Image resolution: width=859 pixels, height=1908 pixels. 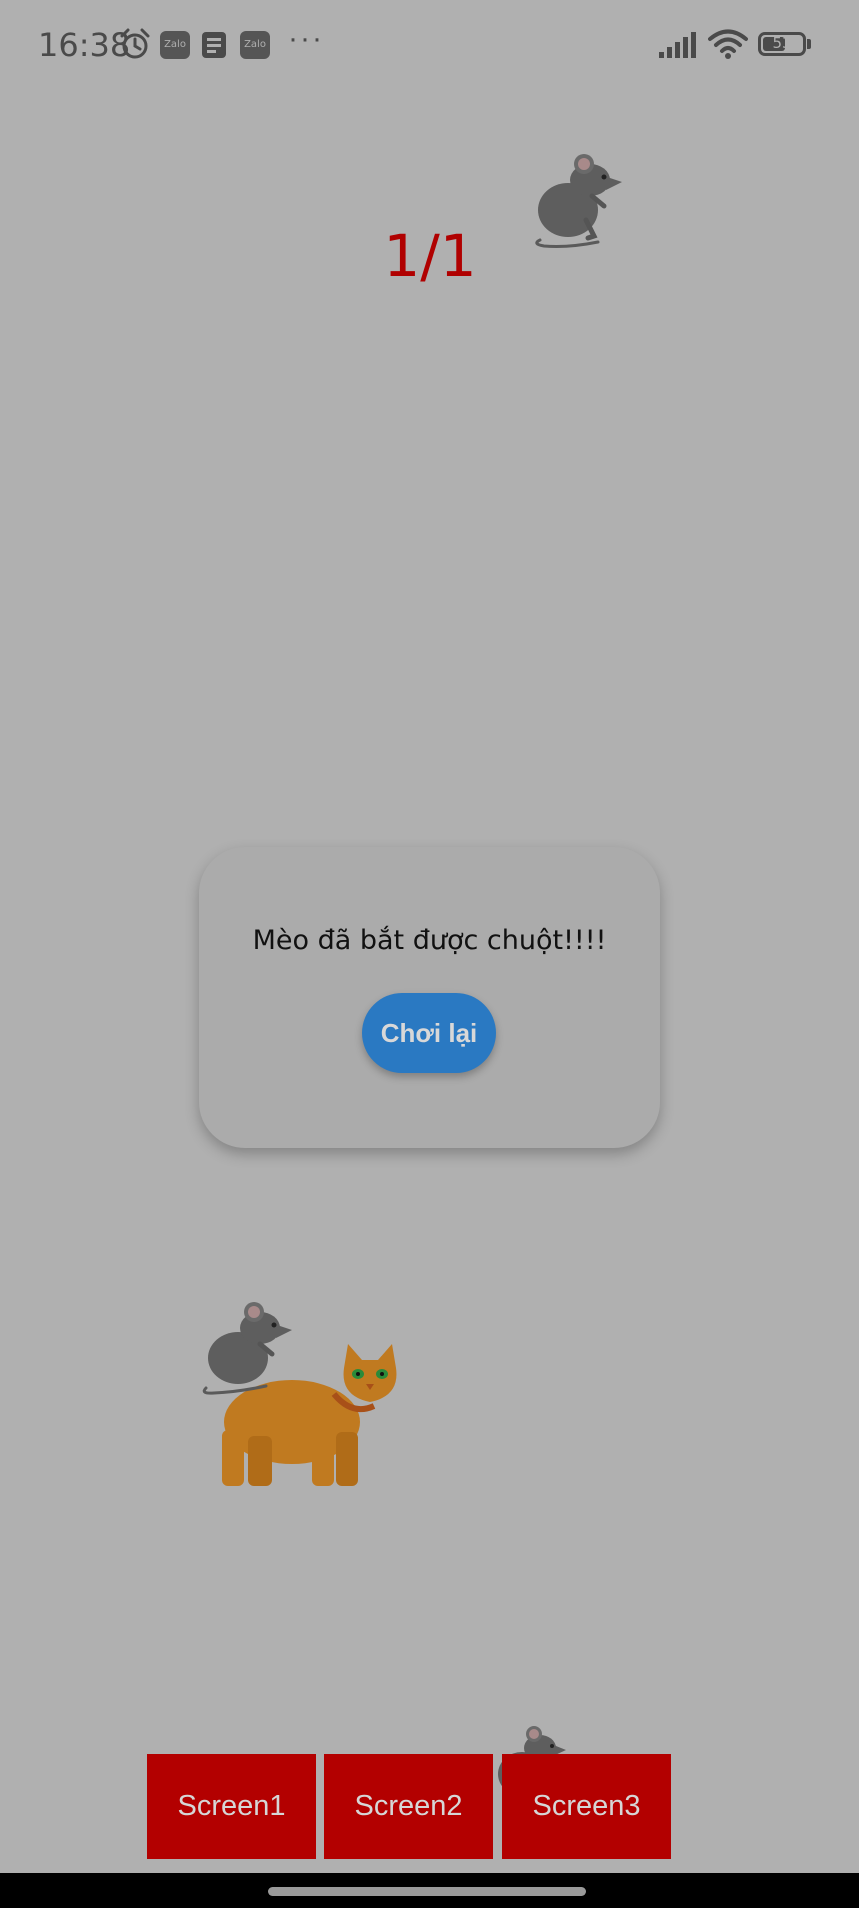 I want to click on dialog-message: Mèo đã bắt được chuột!!!!, so click(x=429, y=940).